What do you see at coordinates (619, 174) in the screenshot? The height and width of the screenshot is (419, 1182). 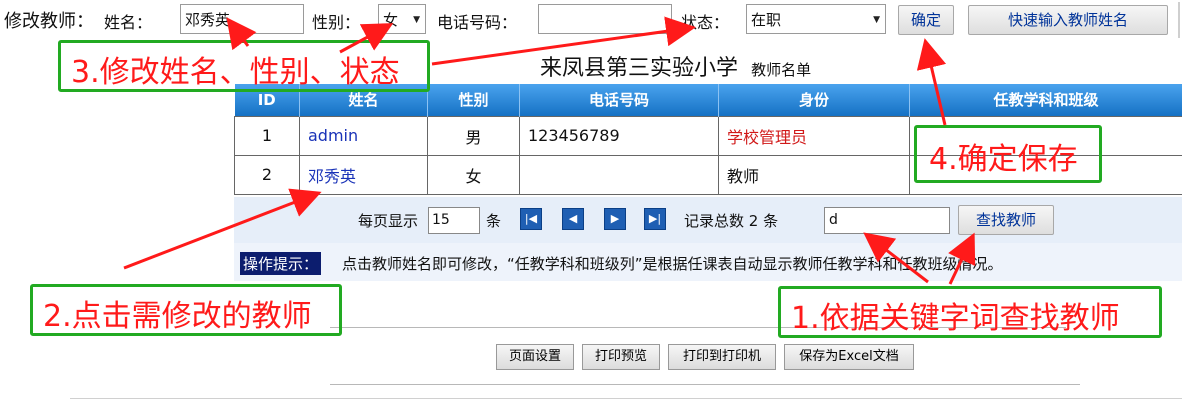 I see `cell-phone` at bounding box center [619, 174].